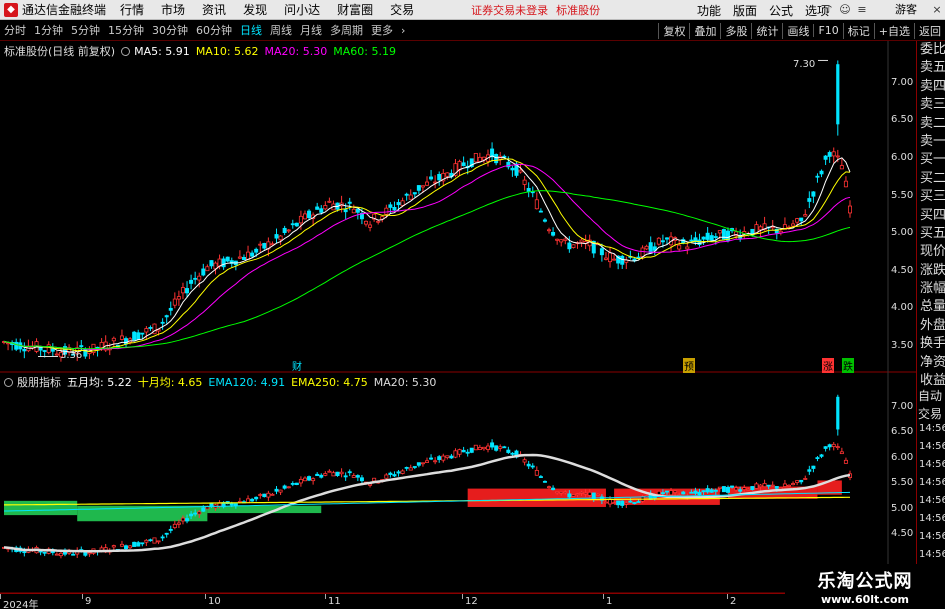 Image resolution: width=945 pixels, height=609 pixels. What do you see at coordinates (827, 30) in the screenshot?
I see `tool-f10-button: F10` at bounding box center [827, 30].